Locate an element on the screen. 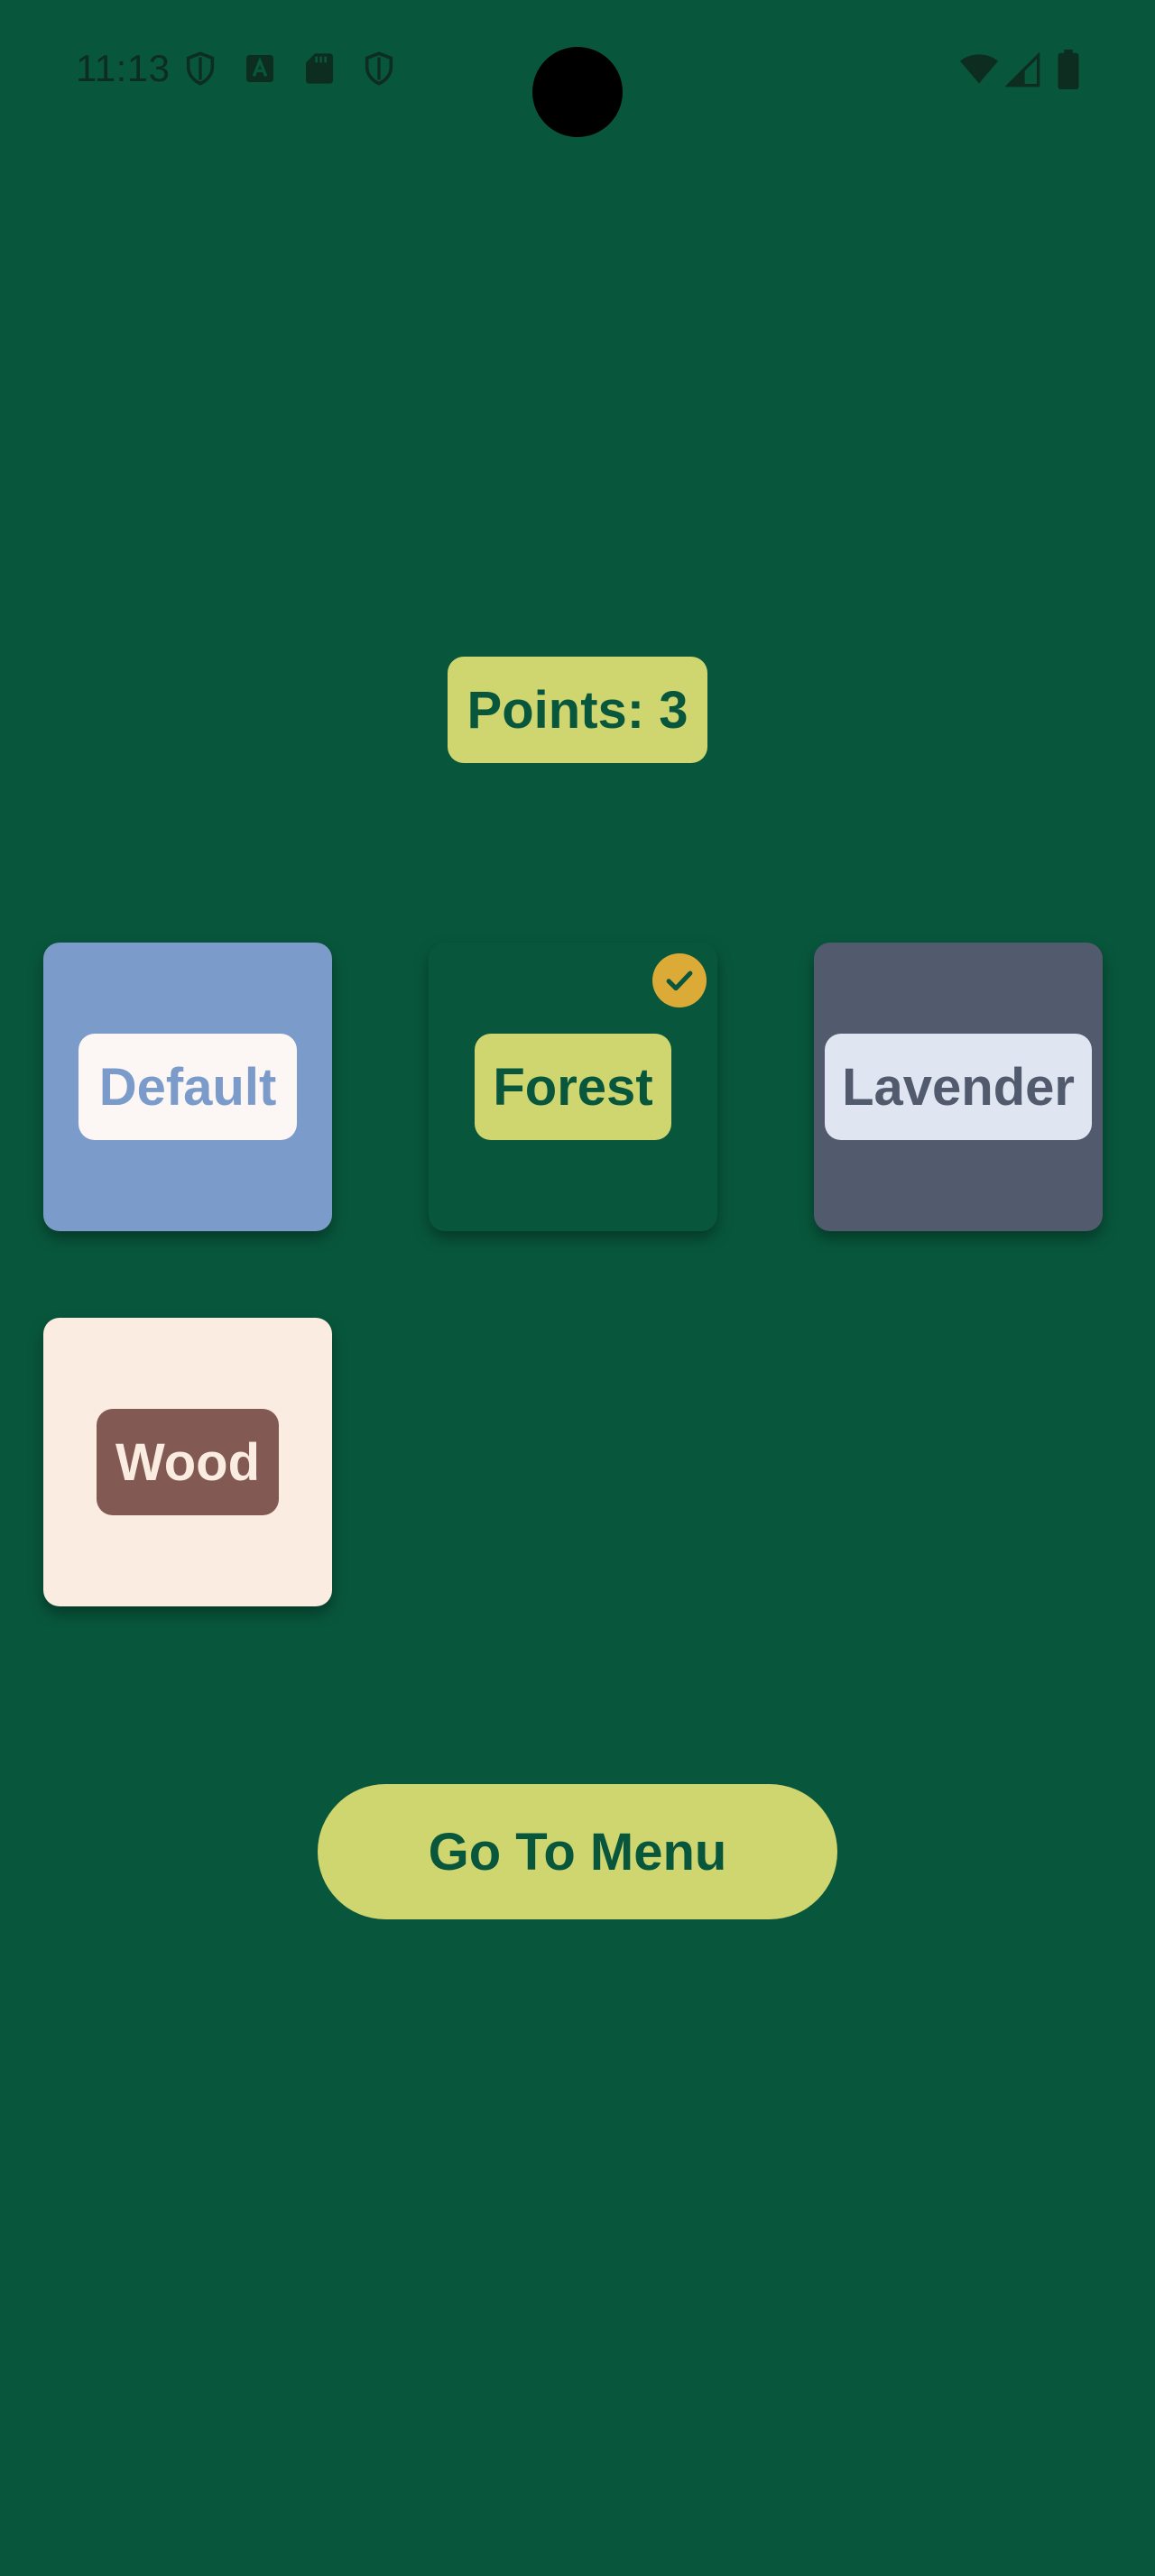  battery-icon is located at coordinates (1068, 69).